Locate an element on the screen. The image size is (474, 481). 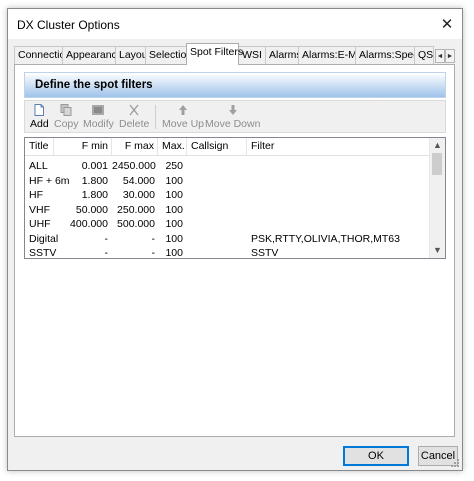
tab-connection: Connection is located at coordinates (42, 55).